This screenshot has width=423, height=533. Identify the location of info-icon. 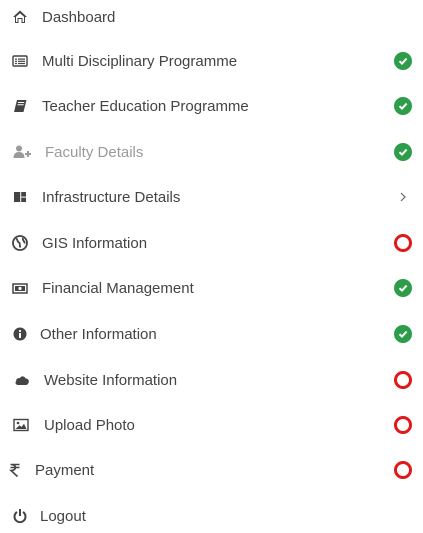
(20, 334).